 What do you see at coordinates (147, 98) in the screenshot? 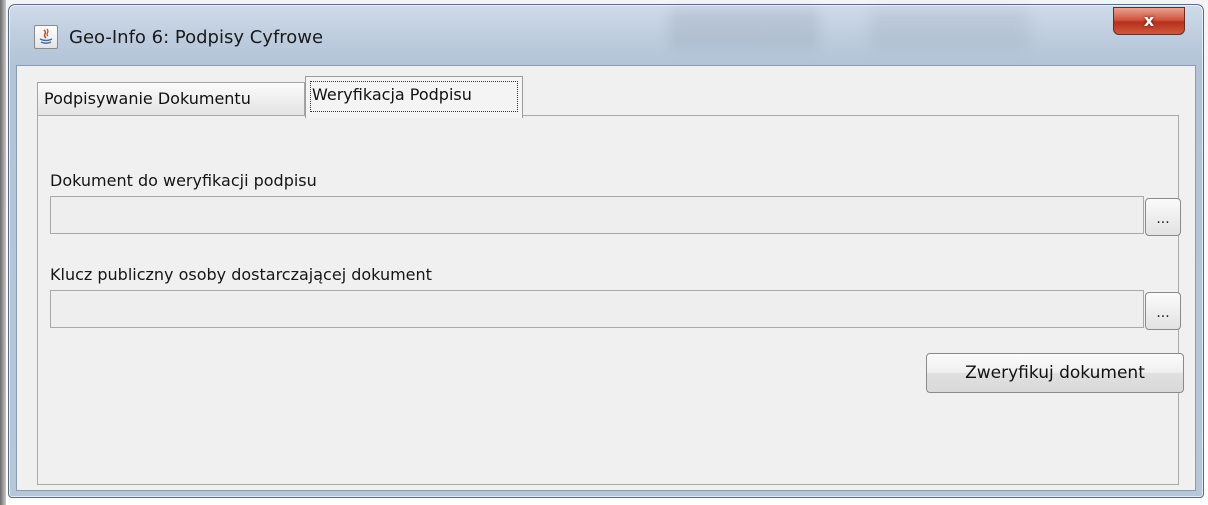
I see `tab-label: Podpisywanie Dokumentu` at bounding box center [147, 98].